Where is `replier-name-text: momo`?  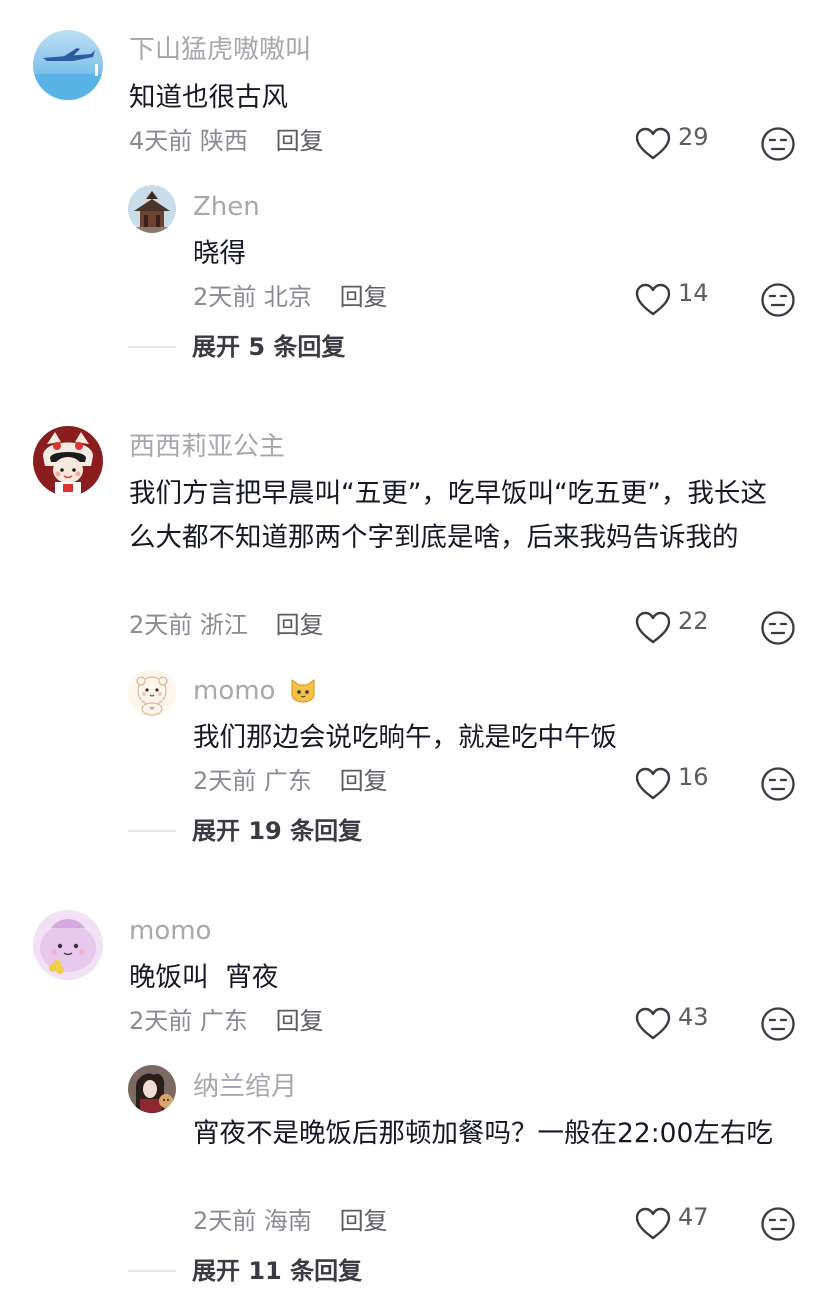 replier-name-text: momo is located at coordinates (234, 691).